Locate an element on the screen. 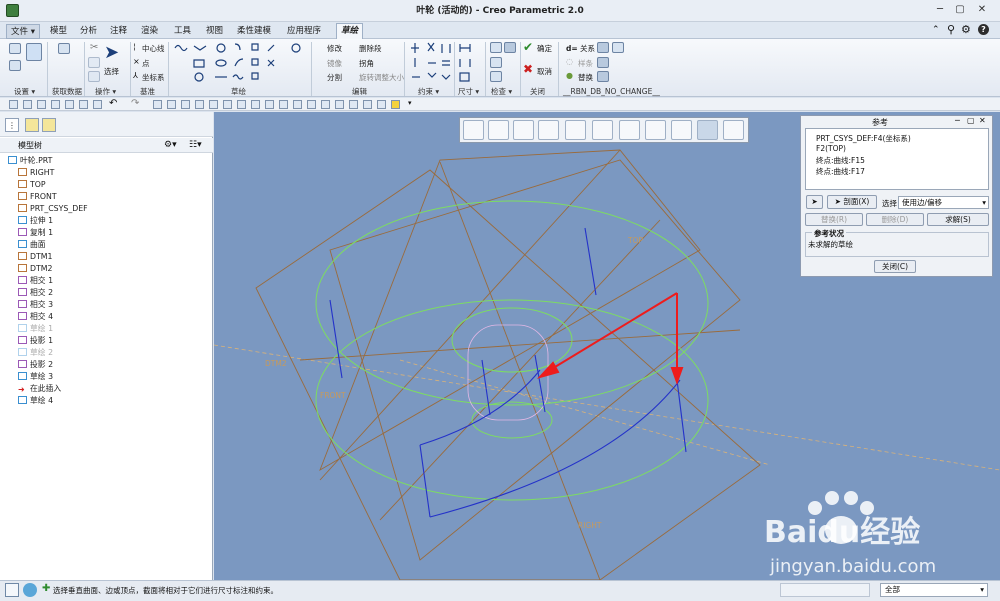 This screenshot has height=601, width=1000. tree-item: 相交 1 is located at coordinates (35, 281).